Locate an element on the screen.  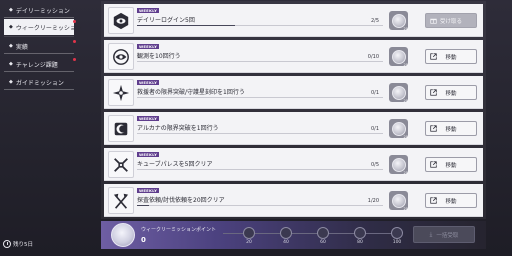
crescent-icon is located at coordinates (121, 128).